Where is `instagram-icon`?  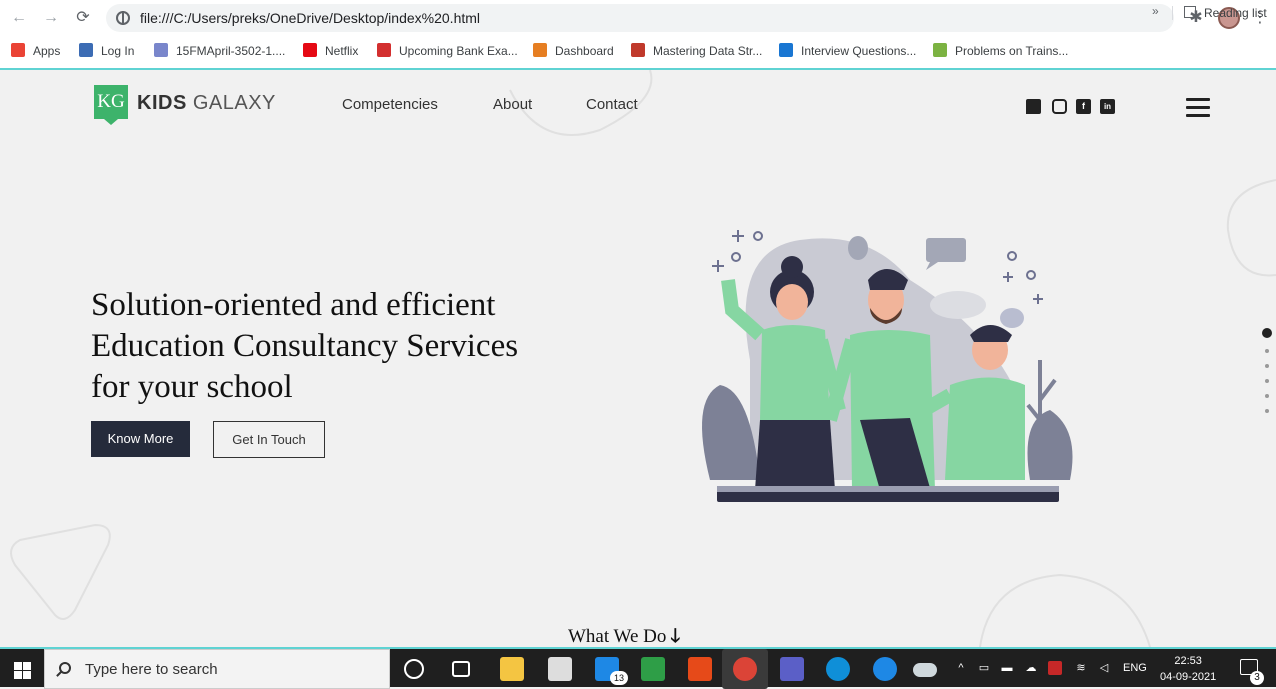 instagram-icon is located at coordinates (1059, 106).